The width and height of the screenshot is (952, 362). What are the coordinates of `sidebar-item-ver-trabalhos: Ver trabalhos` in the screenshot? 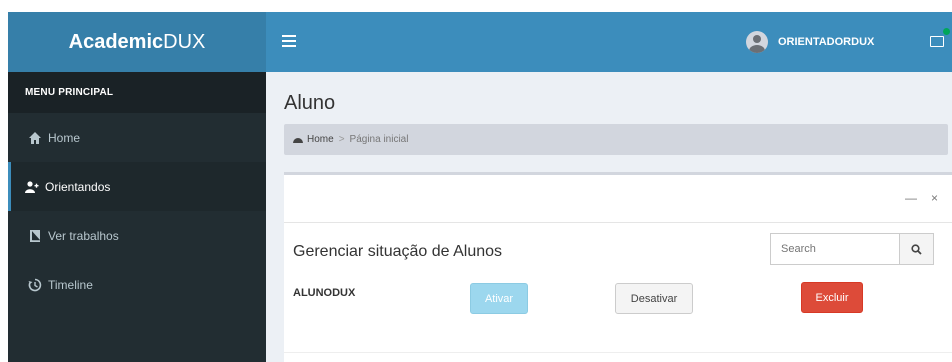 It's located at (137, 235).